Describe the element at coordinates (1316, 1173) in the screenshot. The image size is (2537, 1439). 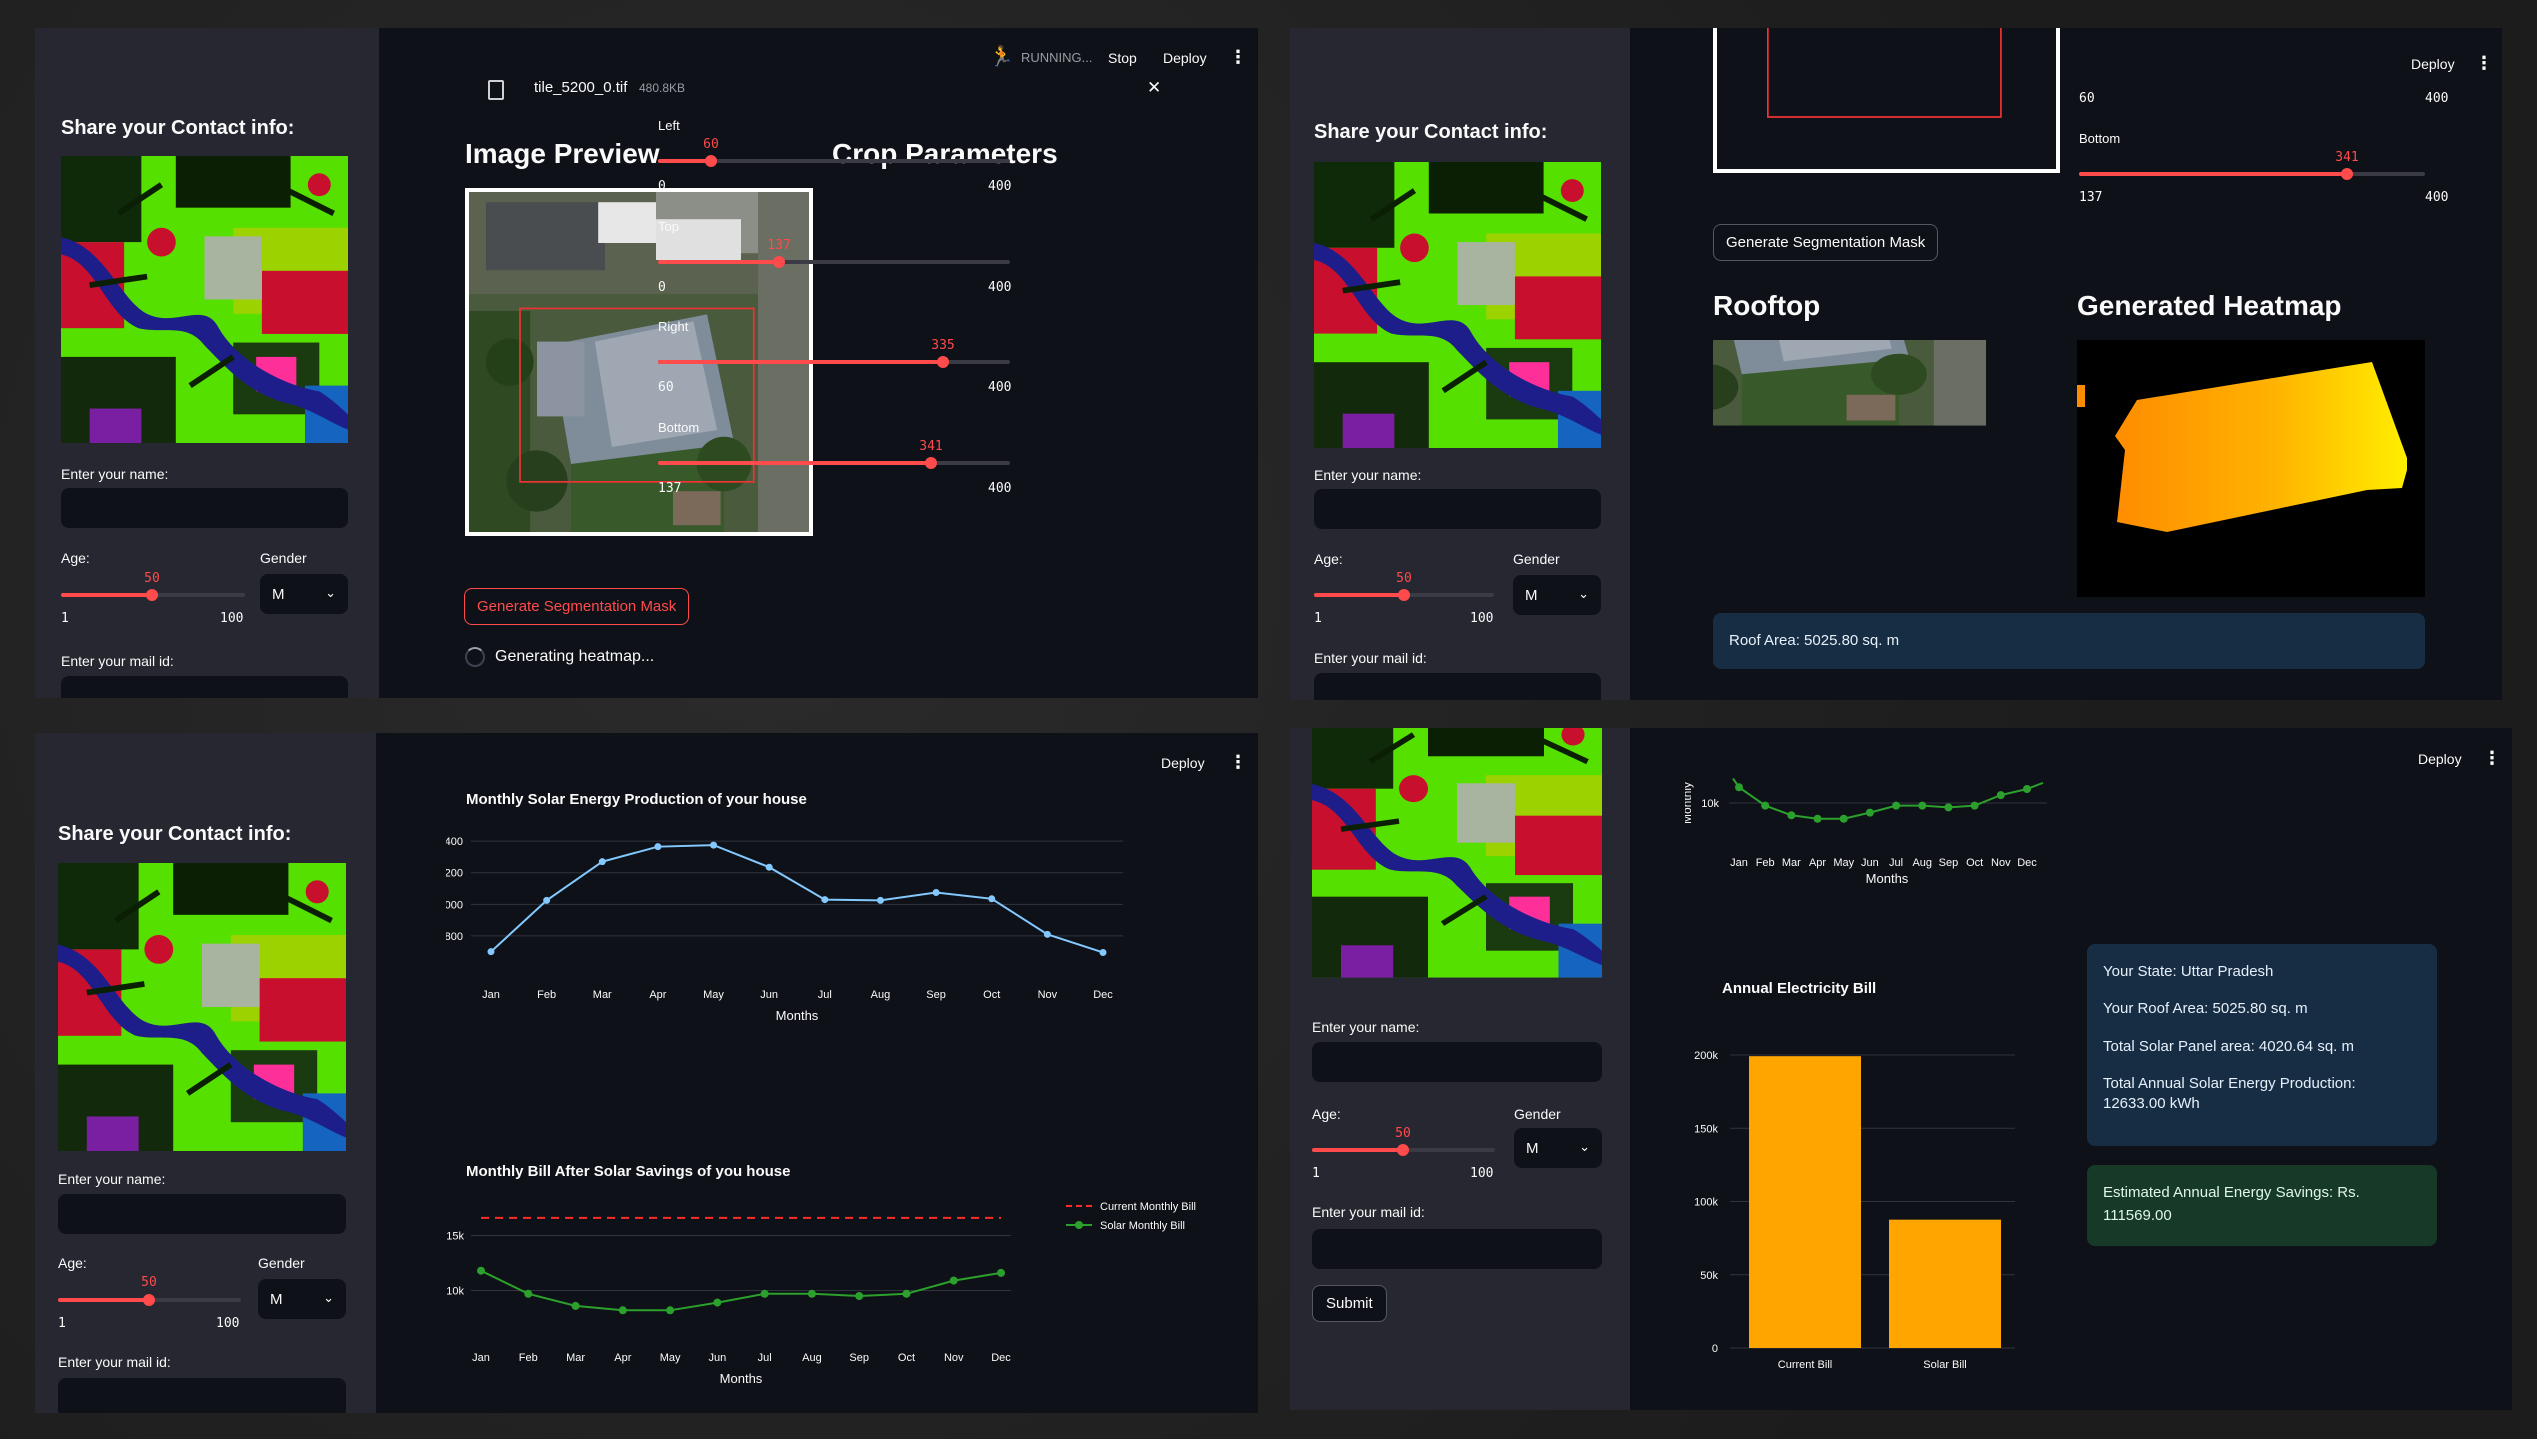
I see `age-min: 1` at that location.